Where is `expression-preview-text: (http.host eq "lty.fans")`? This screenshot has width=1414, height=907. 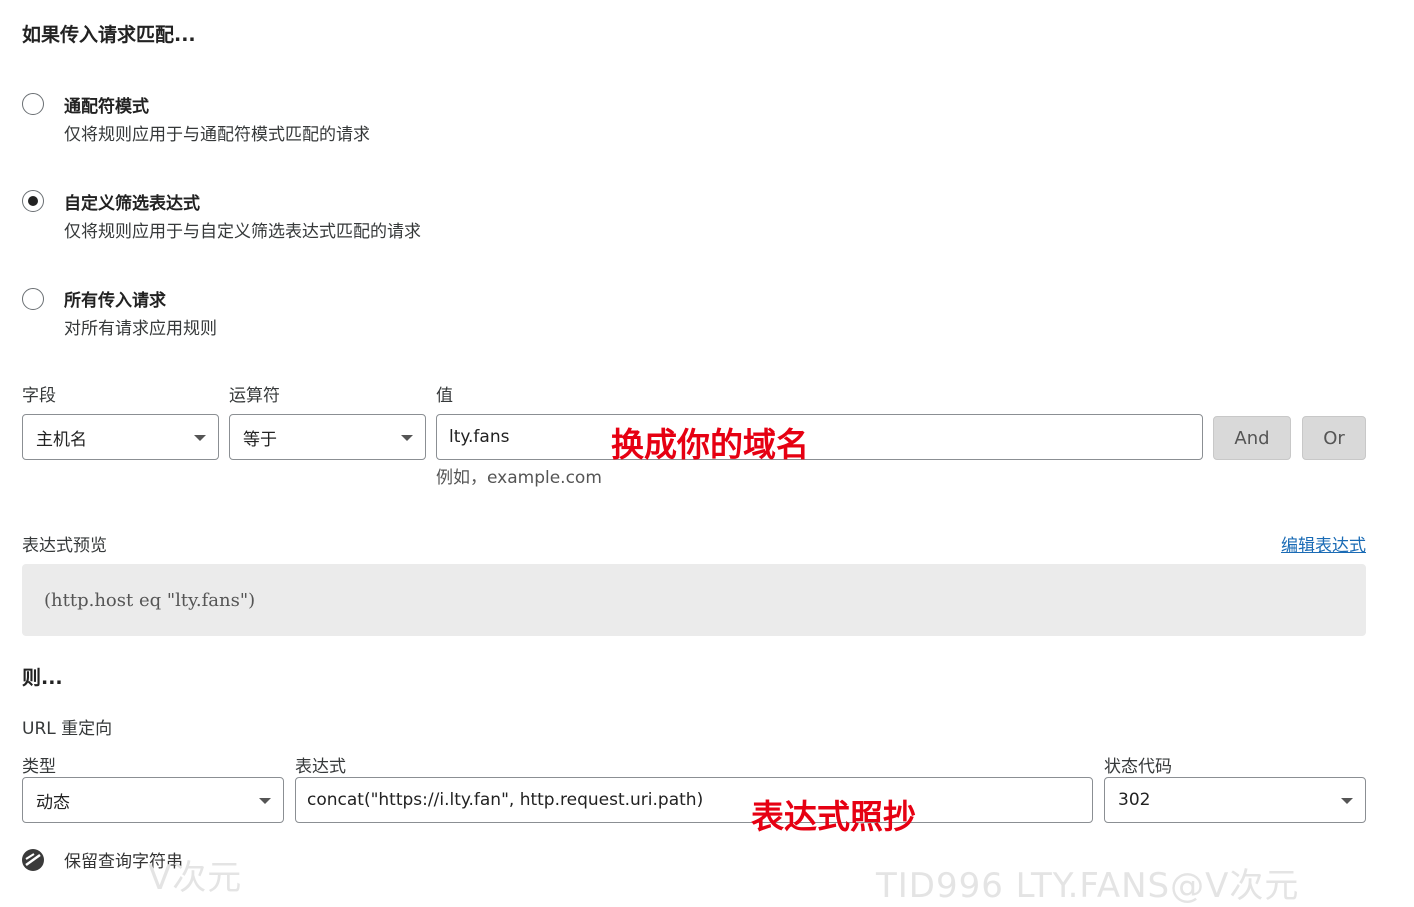
expression-preview-text: (http.host eq "lty.fans") is located at coordinates (150, 600).